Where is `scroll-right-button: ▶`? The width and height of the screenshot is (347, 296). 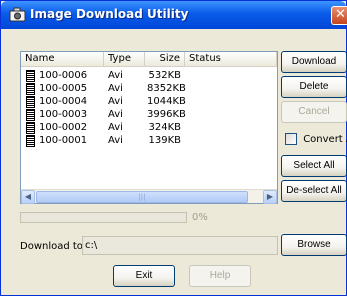 scroll-right-button: ▶ is located at coordinates (270, 197).